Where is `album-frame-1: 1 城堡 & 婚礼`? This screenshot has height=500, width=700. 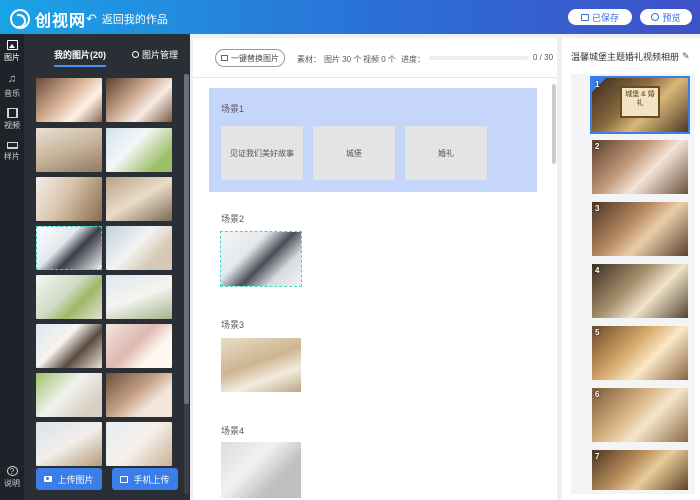
album-frame-1: 1 城堡 & 婚礼 is located at coordinates (640, 105).